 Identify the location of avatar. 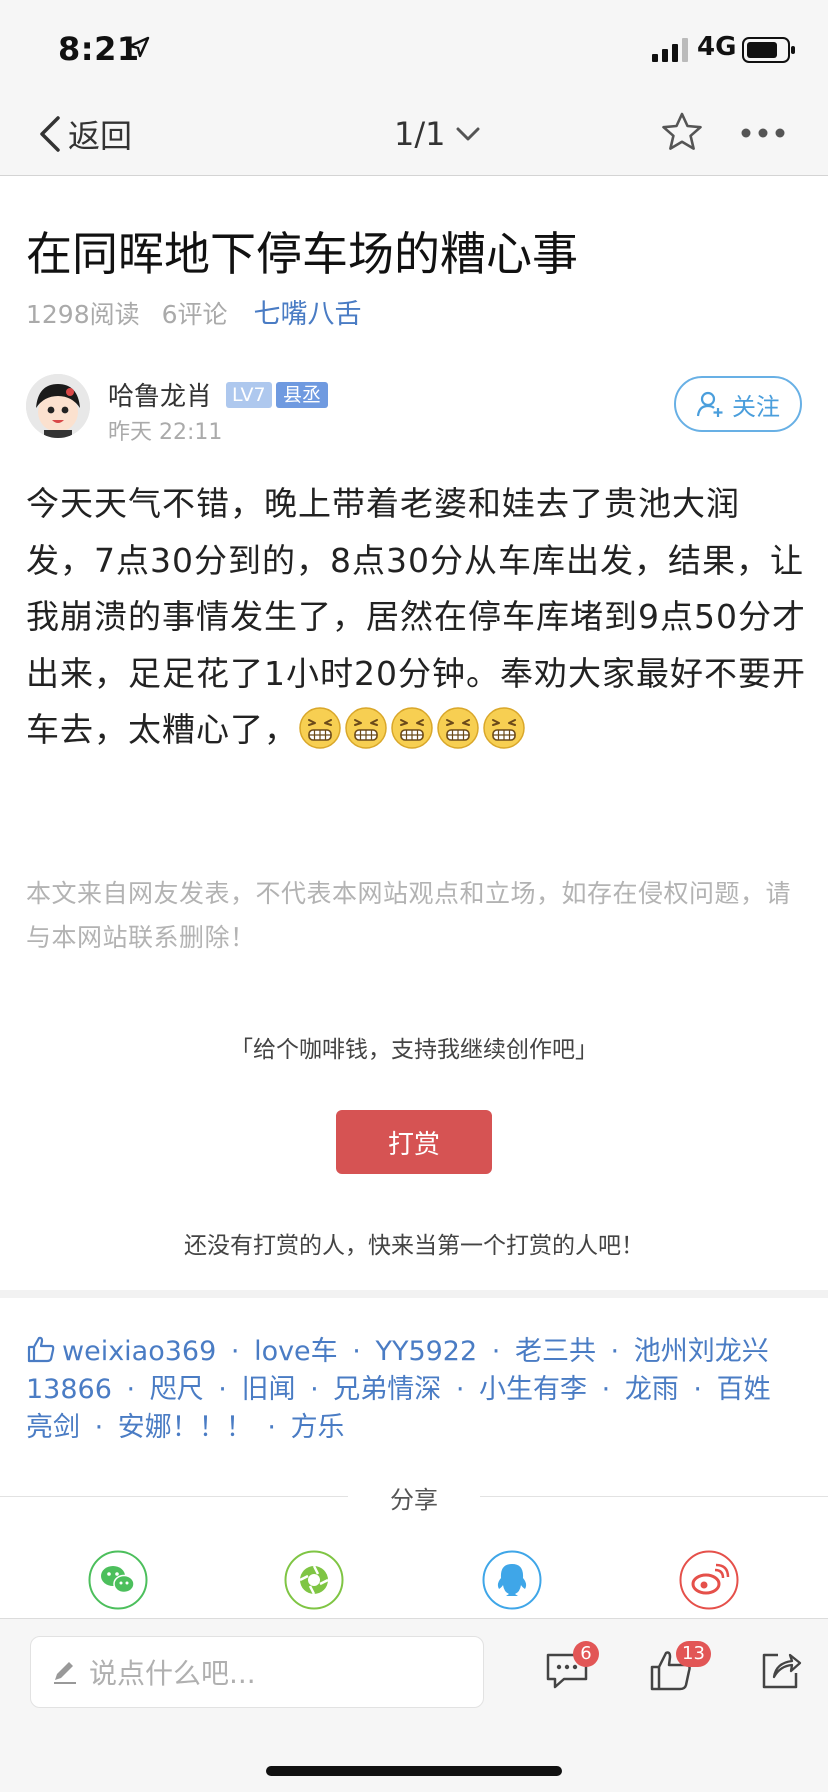
(58, 406).